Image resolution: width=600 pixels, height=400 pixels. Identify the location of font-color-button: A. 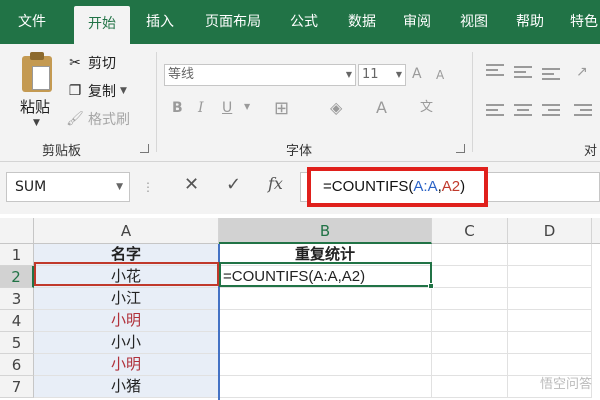
(381, 107).